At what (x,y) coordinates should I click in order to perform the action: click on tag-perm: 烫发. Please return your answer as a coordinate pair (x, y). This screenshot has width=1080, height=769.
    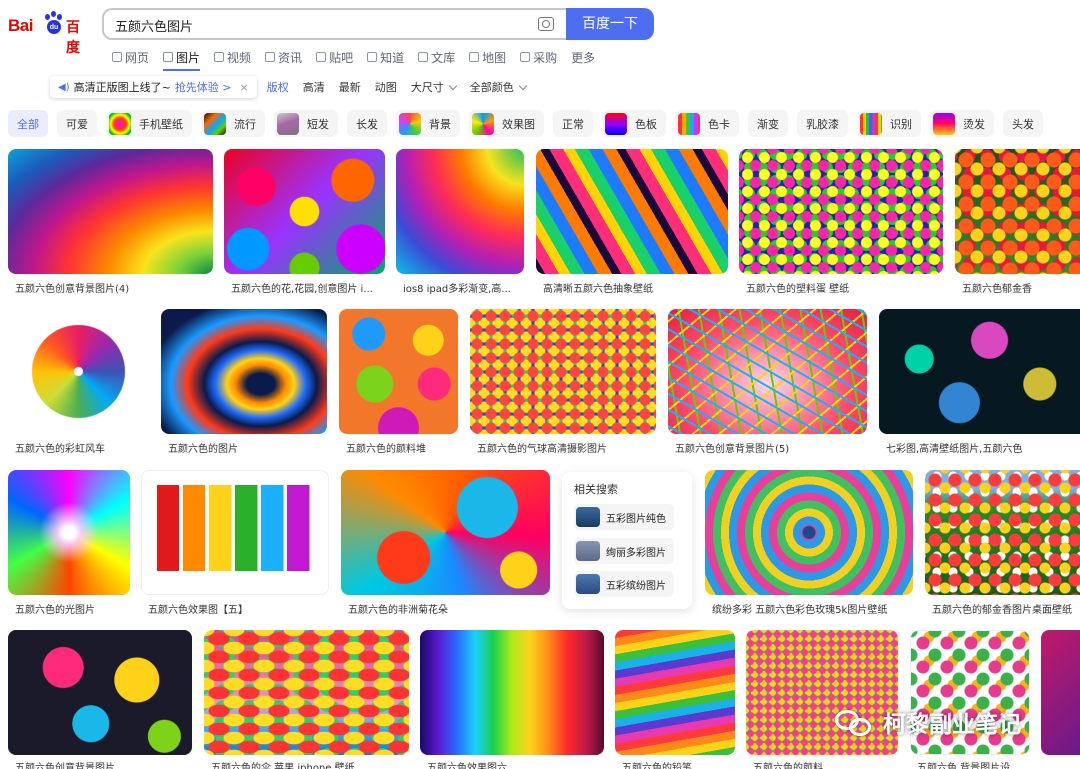
    Looking at the image, I should click on (962, 123).